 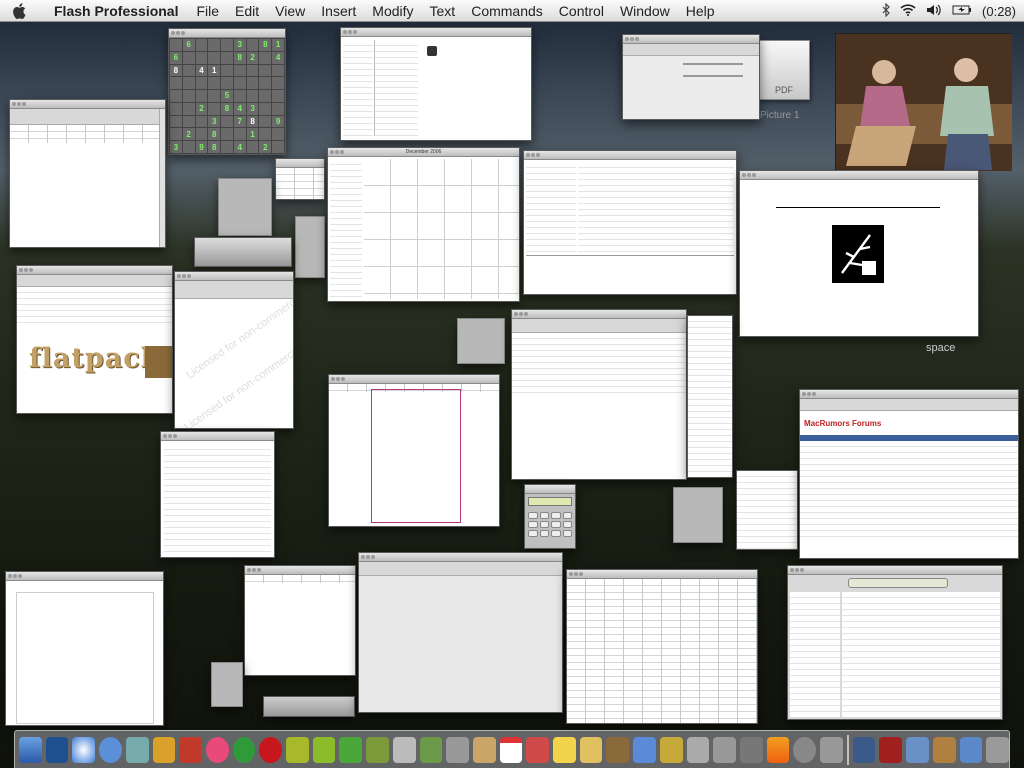 I want to click on folder-dock-icon, so click(x=917, y=749).